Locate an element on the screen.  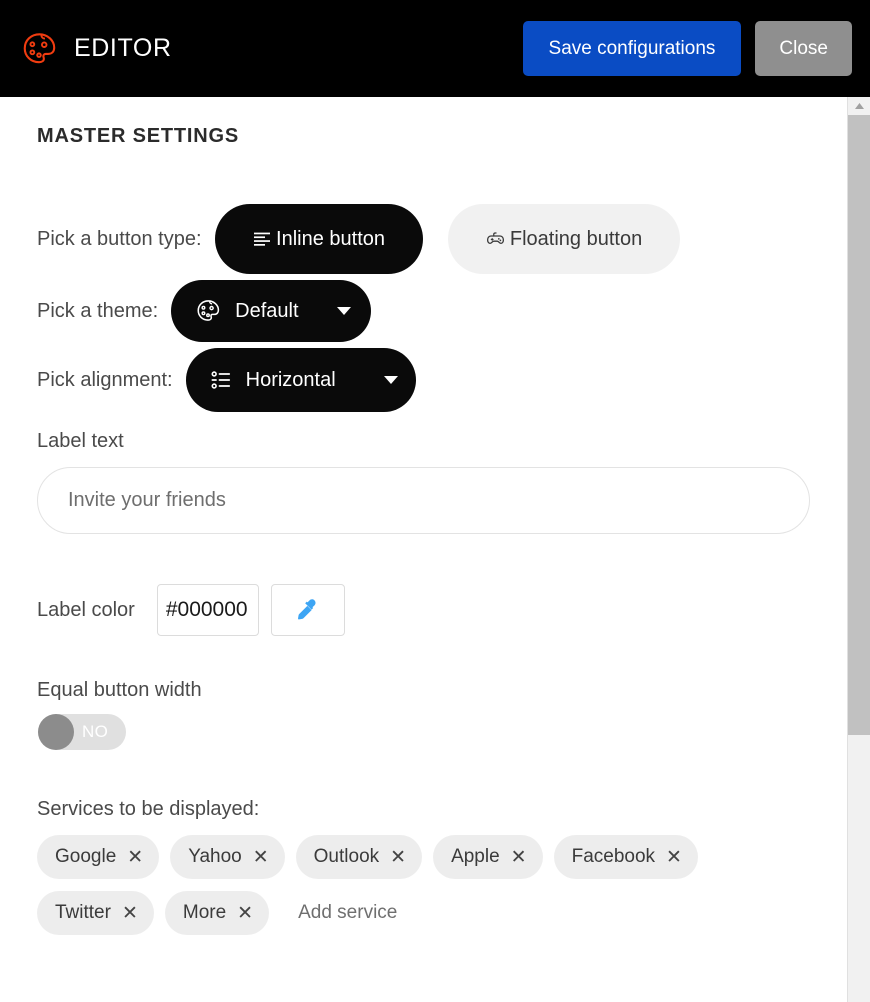
button-type-option-floating: Floating button is located at coordinates (563, 239).